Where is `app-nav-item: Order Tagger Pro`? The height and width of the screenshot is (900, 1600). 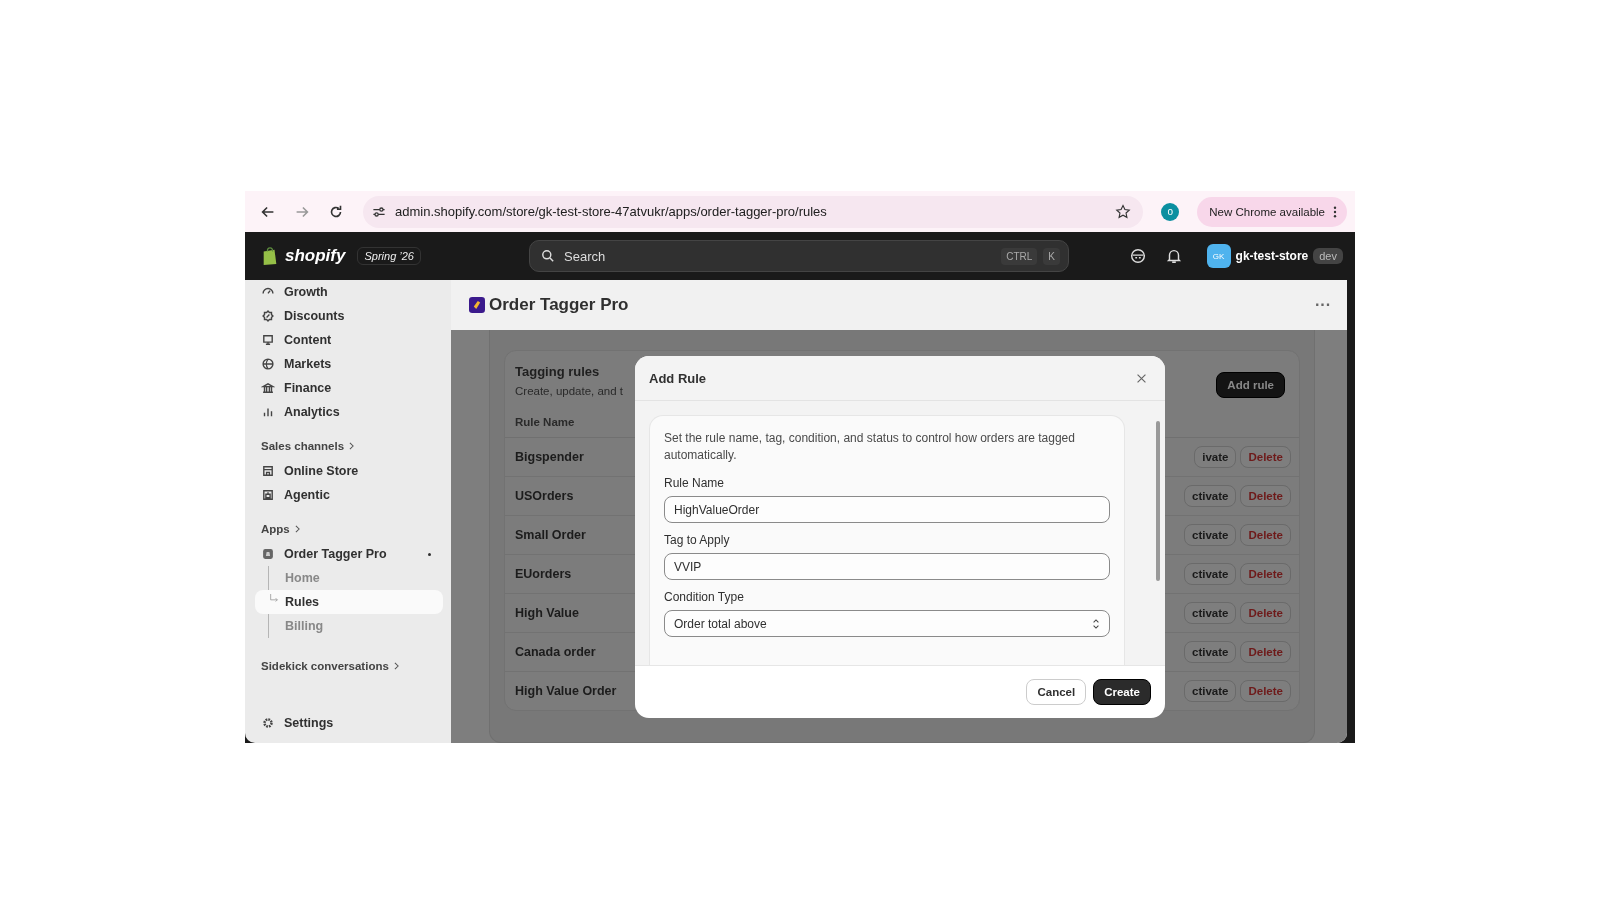
app-nav-item: Order Tagger Pro is located at coordinates (348, 554).